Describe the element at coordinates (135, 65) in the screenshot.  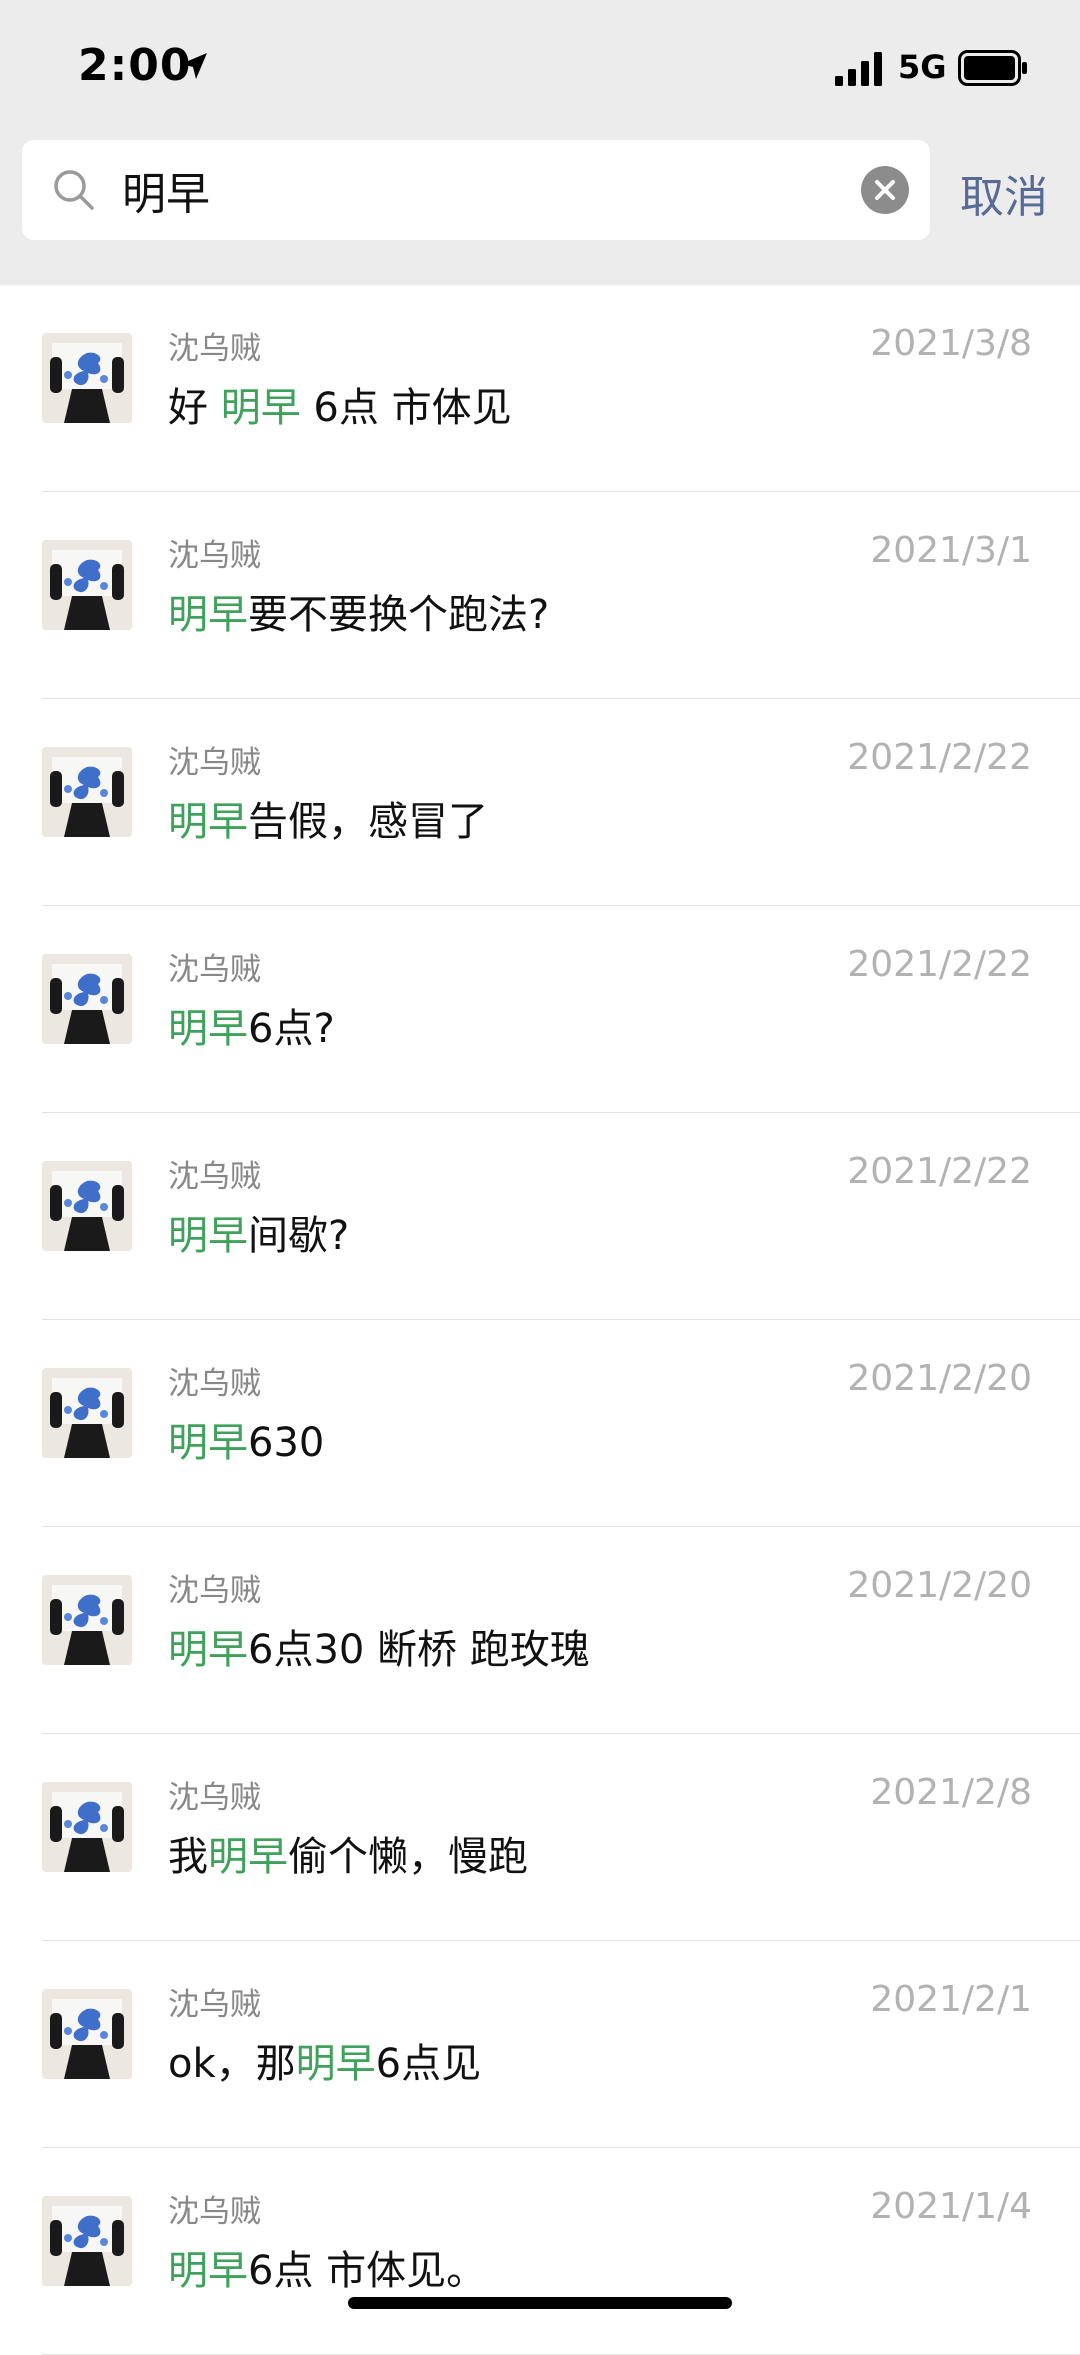
I see `status-time: 2:00` at that location.